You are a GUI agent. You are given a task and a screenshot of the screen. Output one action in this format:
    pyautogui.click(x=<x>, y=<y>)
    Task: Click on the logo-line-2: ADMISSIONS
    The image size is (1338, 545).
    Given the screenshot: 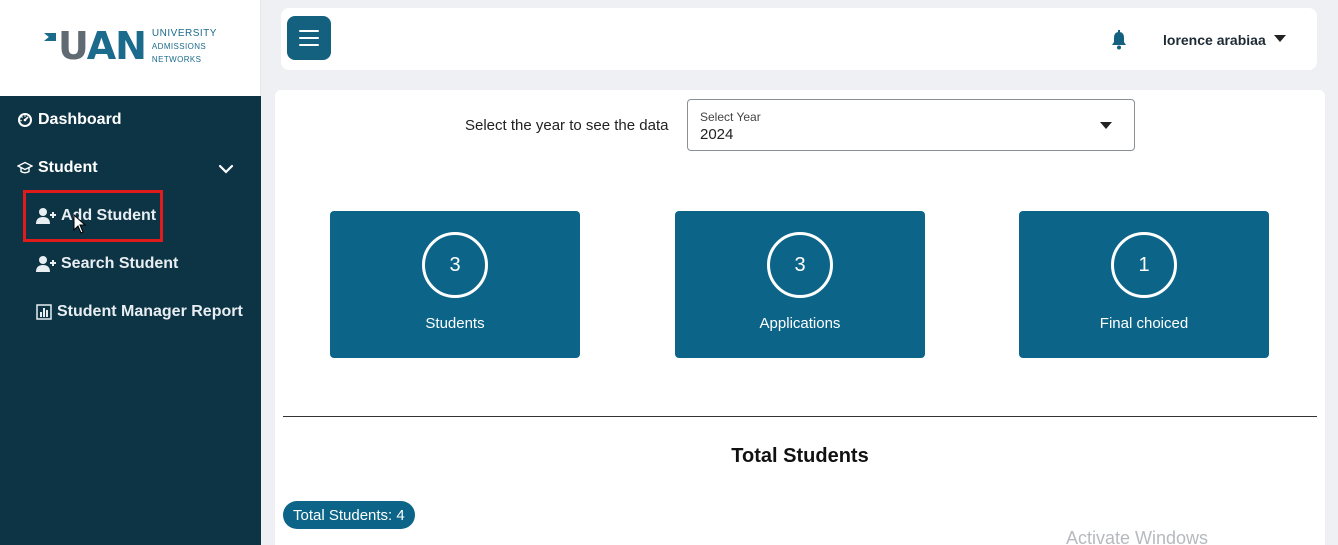 What is the action you would take?
    pyautogui.click(x=179, y=46)
    